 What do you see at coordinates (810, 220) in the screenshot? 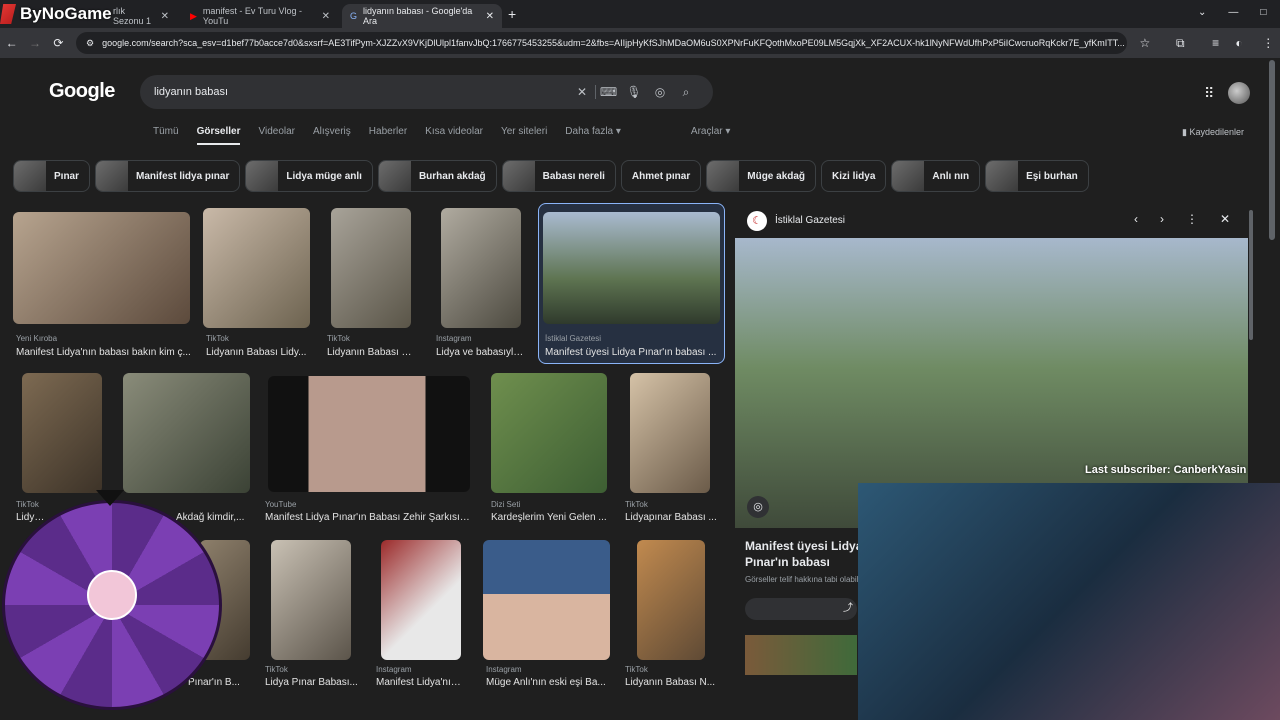
I see `preview-source: İstiklal Gazetesi` at bounding box center [810, 220].